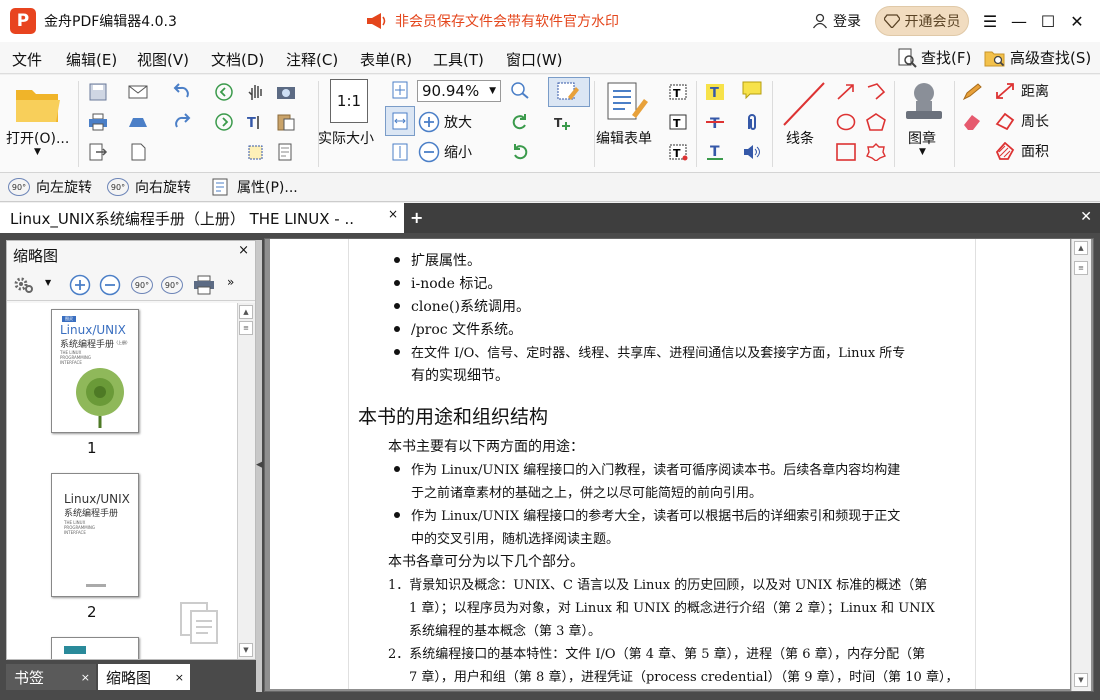 The height and width of the screenshot is (700, 1100). I want to click on open-button, so click(38, 104).